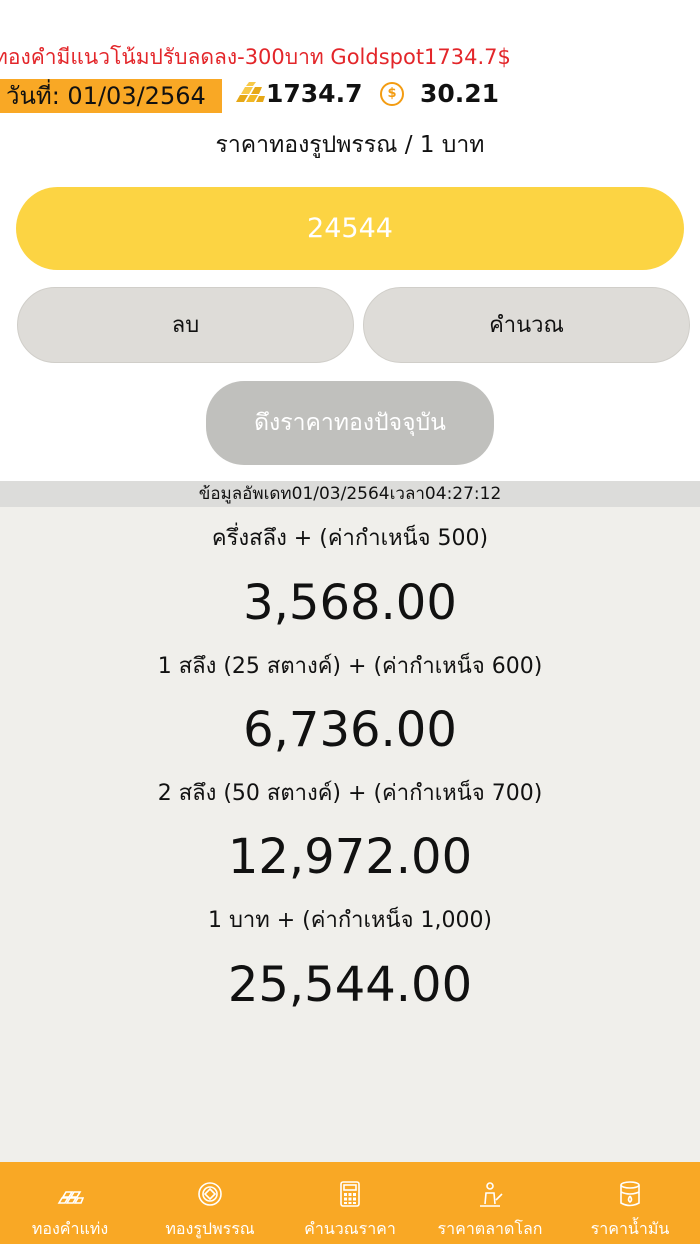 The image size is (700, 1244). Describe the element at coordinates (350, 793) in the screenshot. I see `result-label-two-salung: 2 สลึง (50 สตางค์) + (ค่ากำเหน็จ 700)` at that location.